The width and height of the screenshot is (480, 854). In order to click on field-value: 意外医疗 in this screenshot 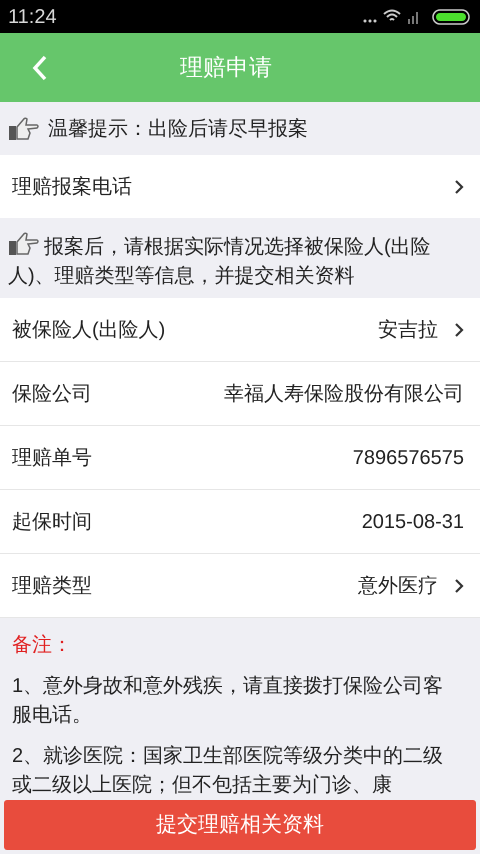, I will do `click(398, 586)`.